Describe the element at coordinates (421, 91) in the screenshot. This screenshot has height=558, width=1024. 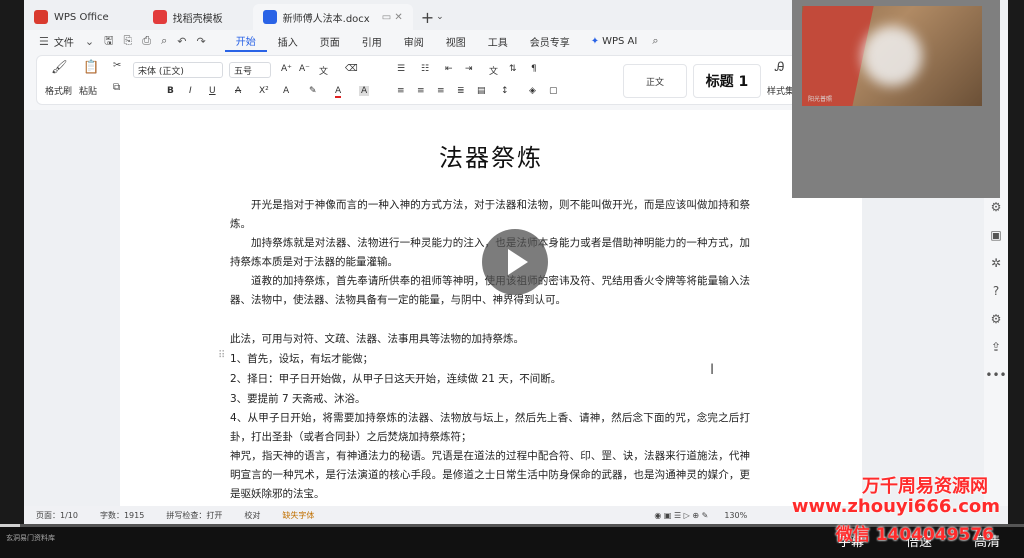
I see `align-center-icon: ≡` at that location.